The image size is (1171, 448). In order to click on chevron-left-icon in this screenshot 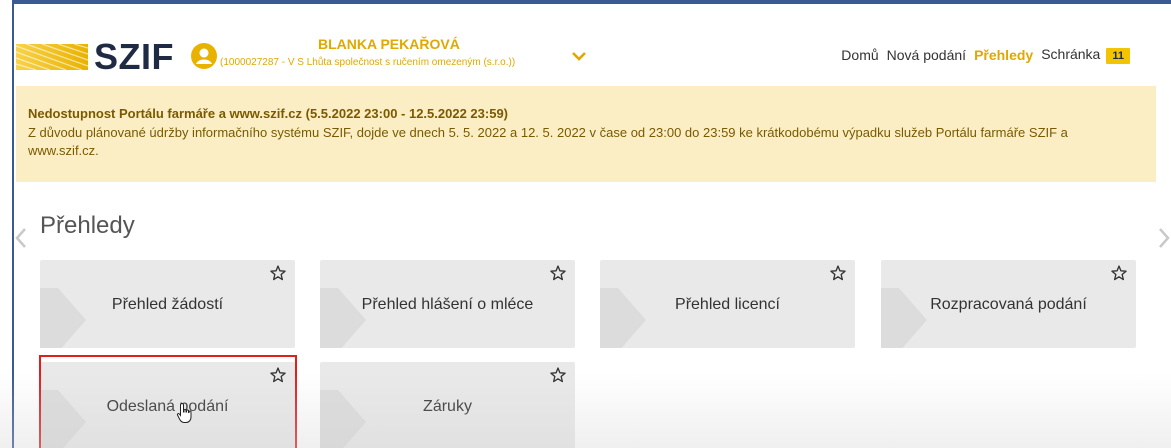, I will do `click(21, 238)`.